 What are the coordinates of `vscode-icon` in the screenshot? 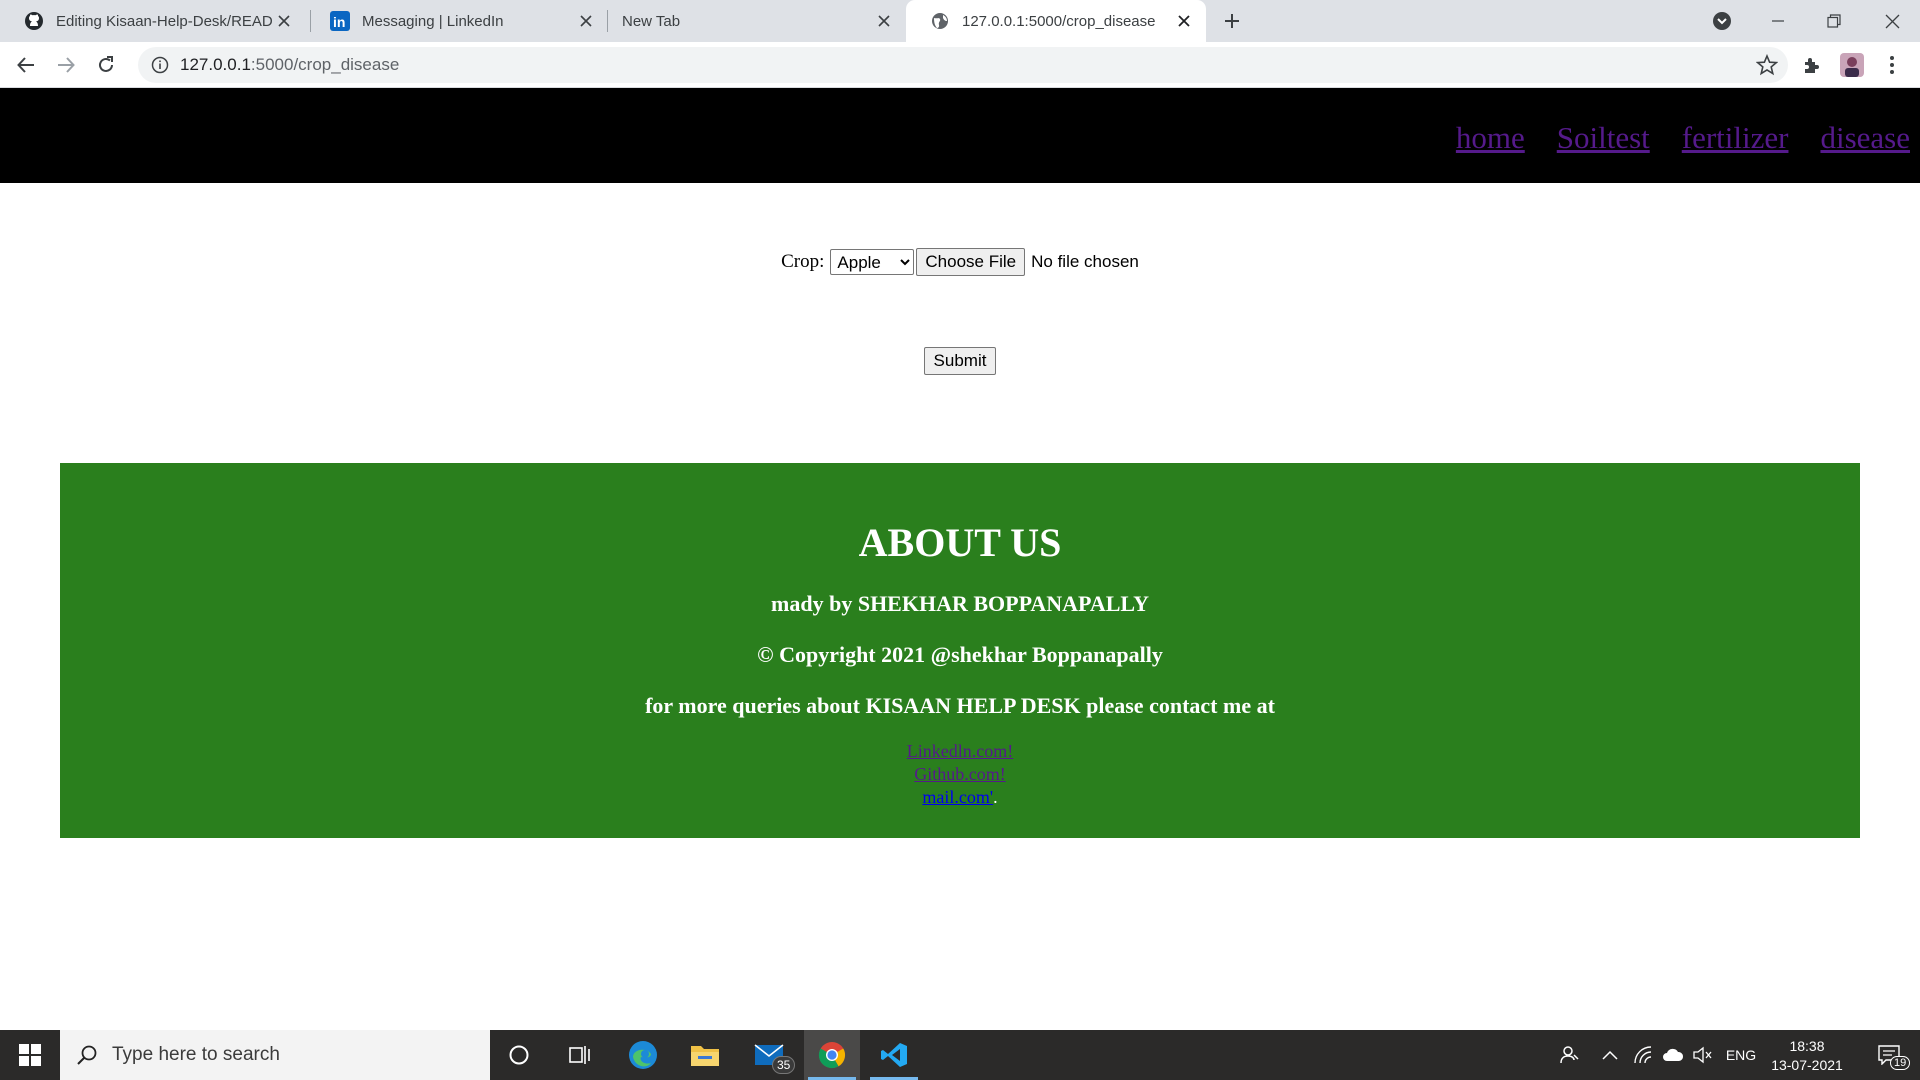 It's located at (894, 1055).